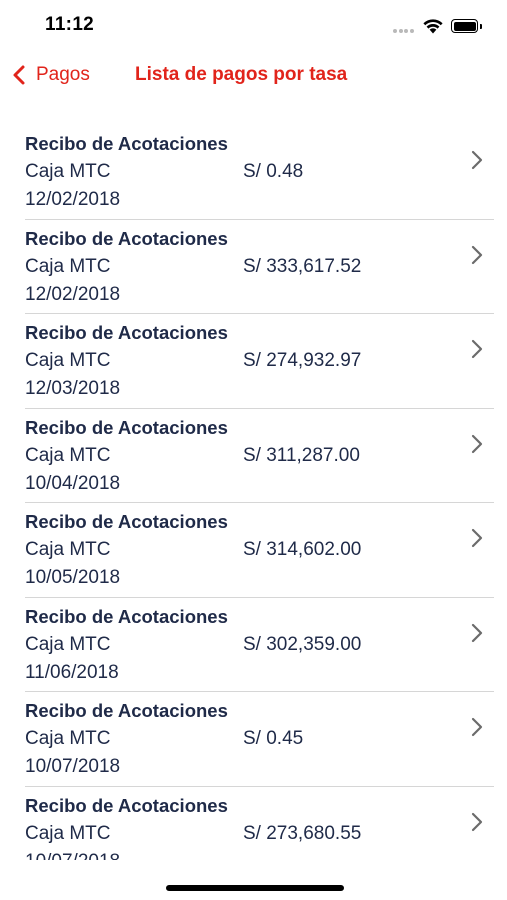  What do you see at coordinates (302, 266) in the screenshot?
I see `payment-amount: S/ 333,617.52` at bounding box center [302, 266].